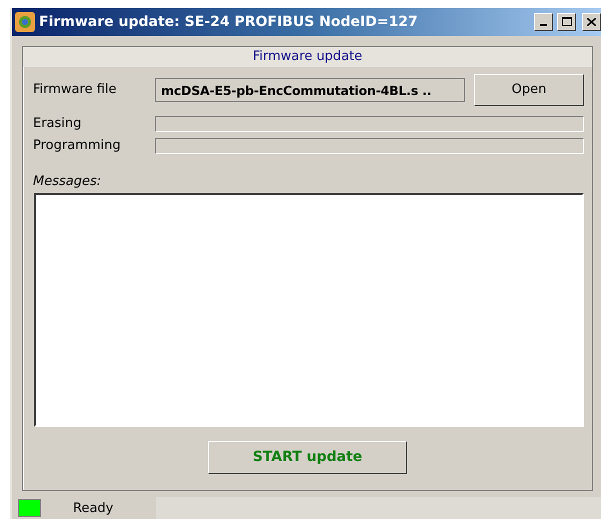  What do you see at coordinates (57, 124) in the screenshot?
I see `progress-label: Erasing` at bounding box center [57, 124].